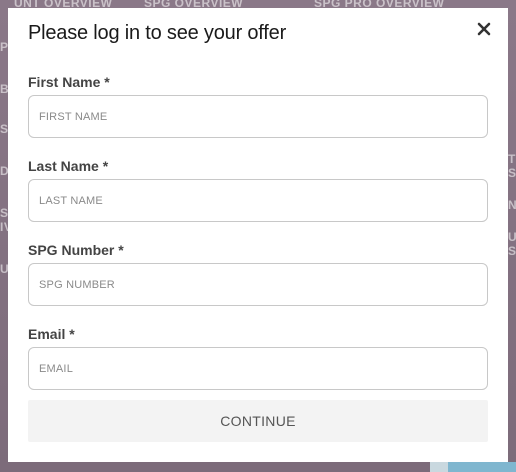  I want to click on background-photo, so click(473, 467).